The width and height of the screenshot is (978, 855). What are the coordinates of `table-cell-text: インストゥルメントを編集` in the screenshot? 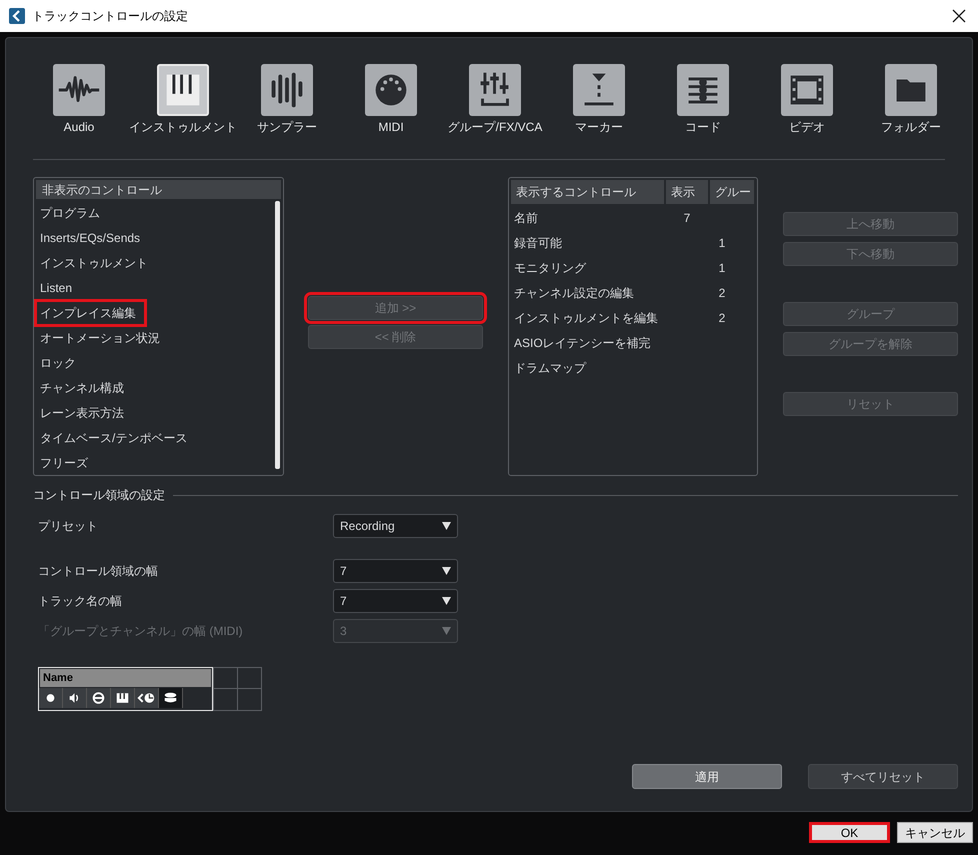 It's located at (586, 318).